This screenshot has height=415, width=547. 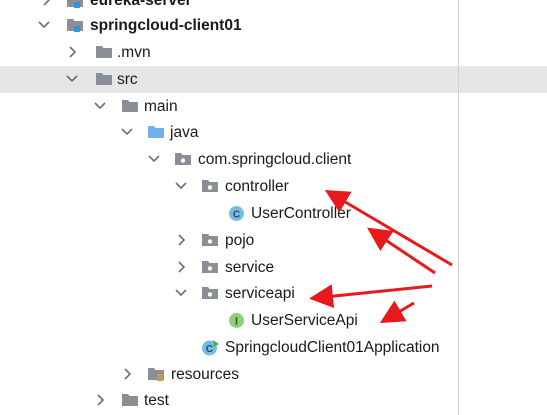 What do you see at coordinates (458, 207) in the screenshot?
I see `panel-divider` at bounding box center [458, 207].